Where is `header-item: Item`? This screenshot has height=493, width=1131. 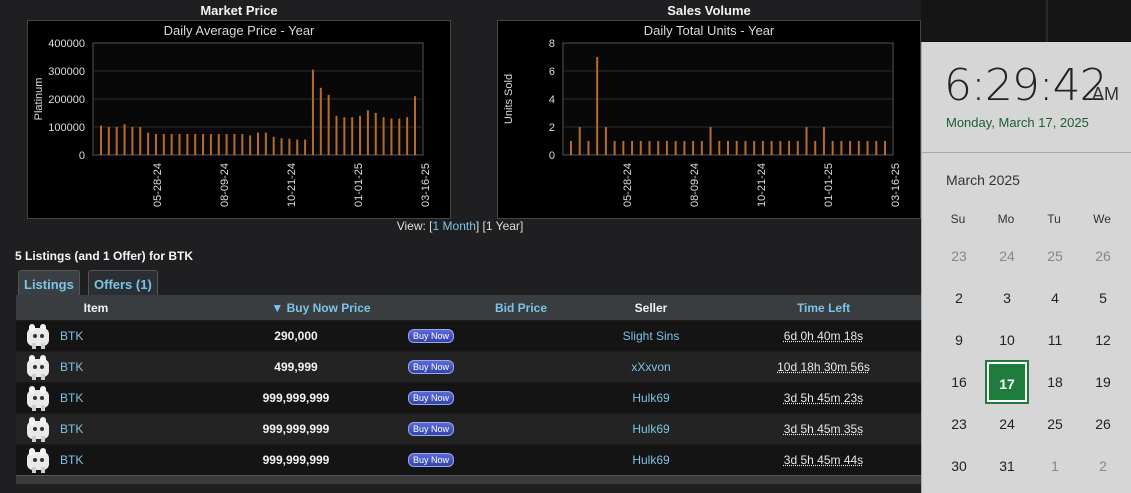
header-item: Item is located at coordinates (96, 307).